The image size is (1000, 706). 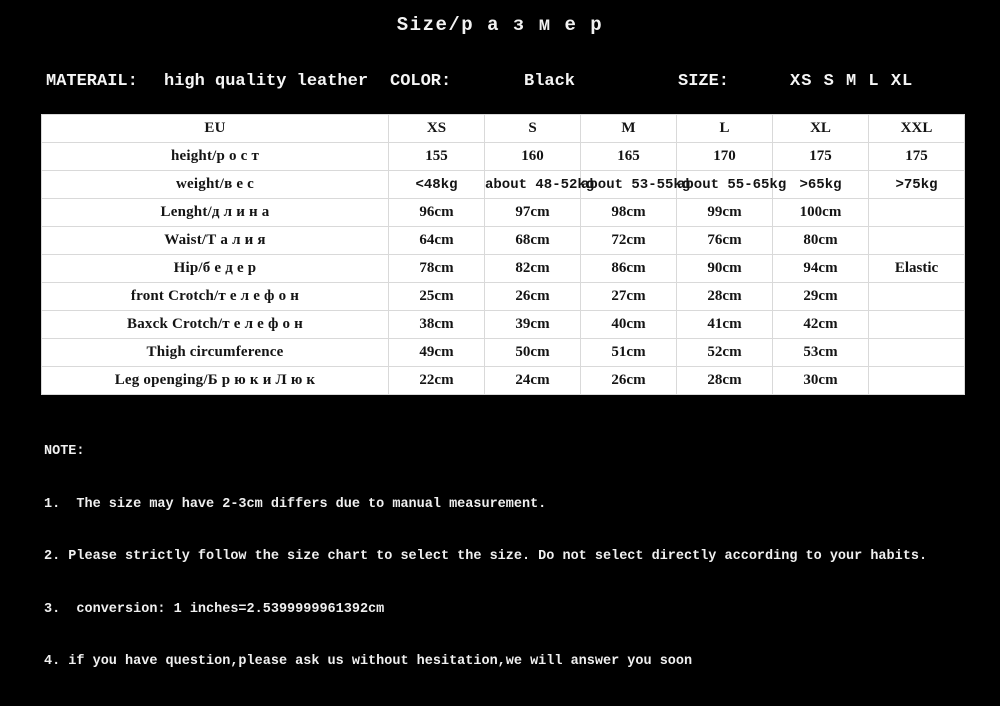 I want to click on cell-text: 22cm, so click(x=436, y=380).